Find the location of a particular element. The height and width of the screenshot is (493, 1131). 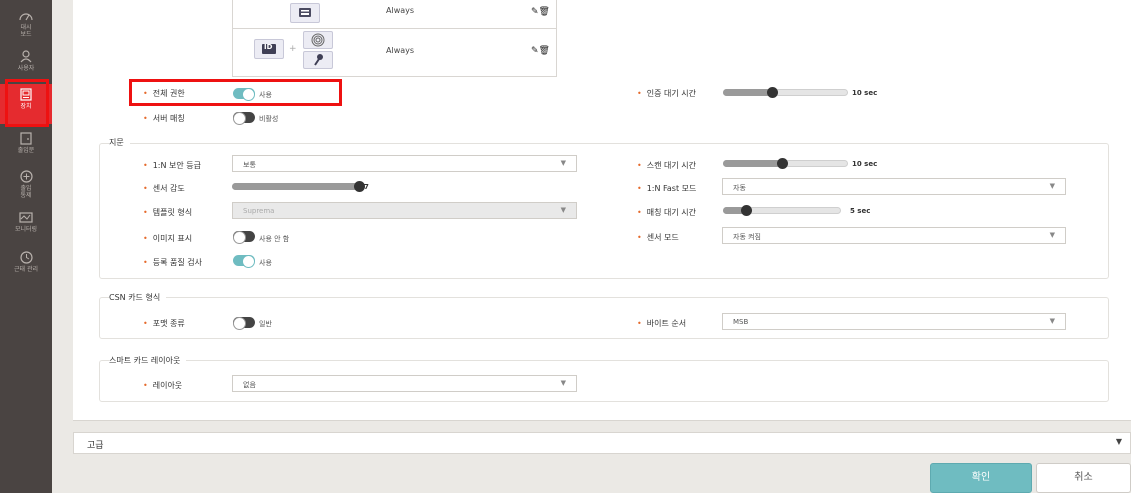

csn-section-title: CSN 카드 형식 is located at coordinates (138, 297).